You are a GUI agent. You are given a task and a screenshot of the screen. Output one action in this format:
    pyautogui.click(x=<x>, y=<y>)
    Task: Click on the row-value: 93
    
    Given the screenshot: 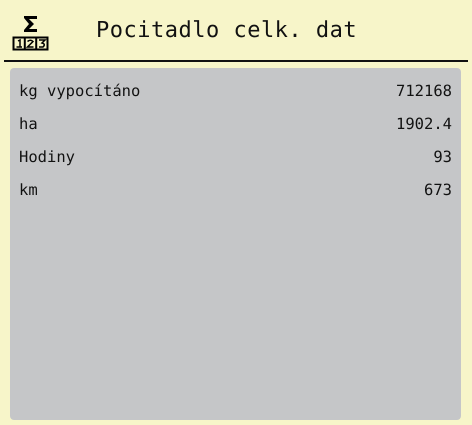 What is the action you would take?
    pyautogui.click(x=442, y=157)
    